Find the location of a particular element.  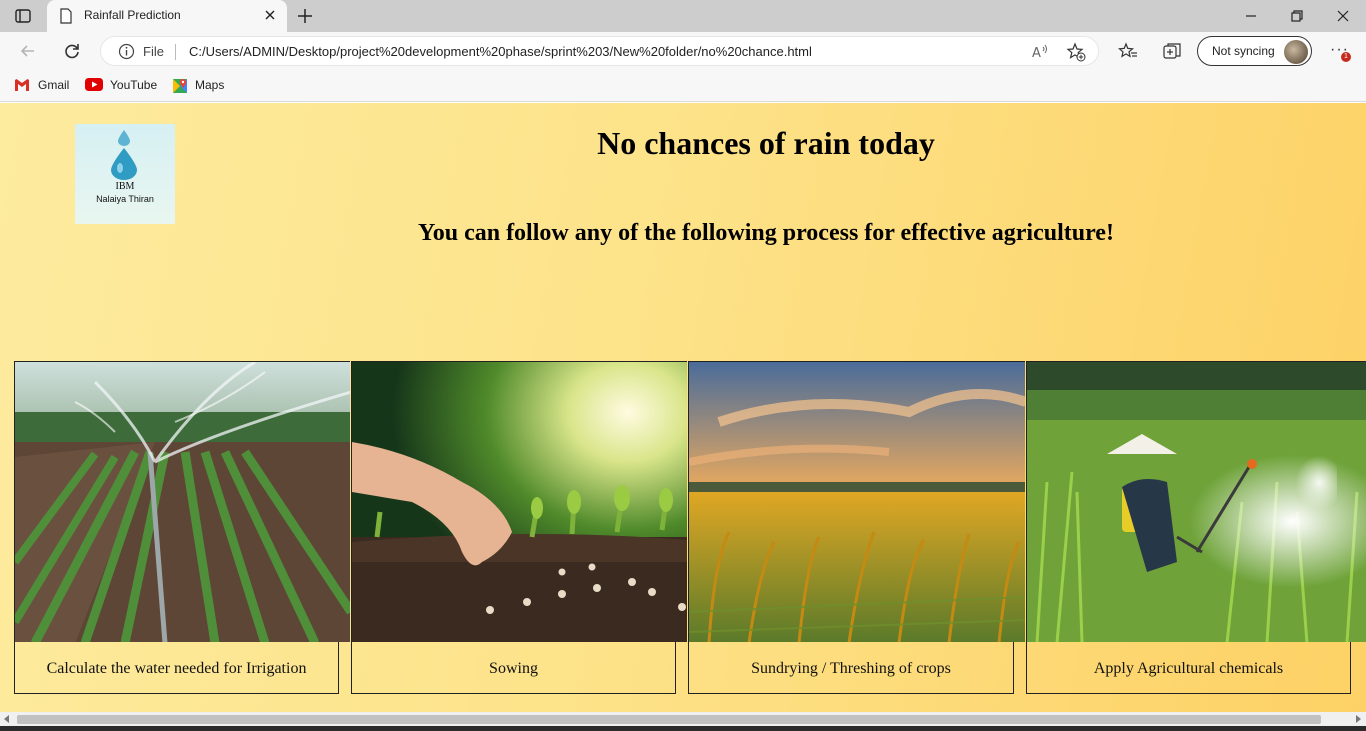

collections-icon is located at coordinates (1172, 51).